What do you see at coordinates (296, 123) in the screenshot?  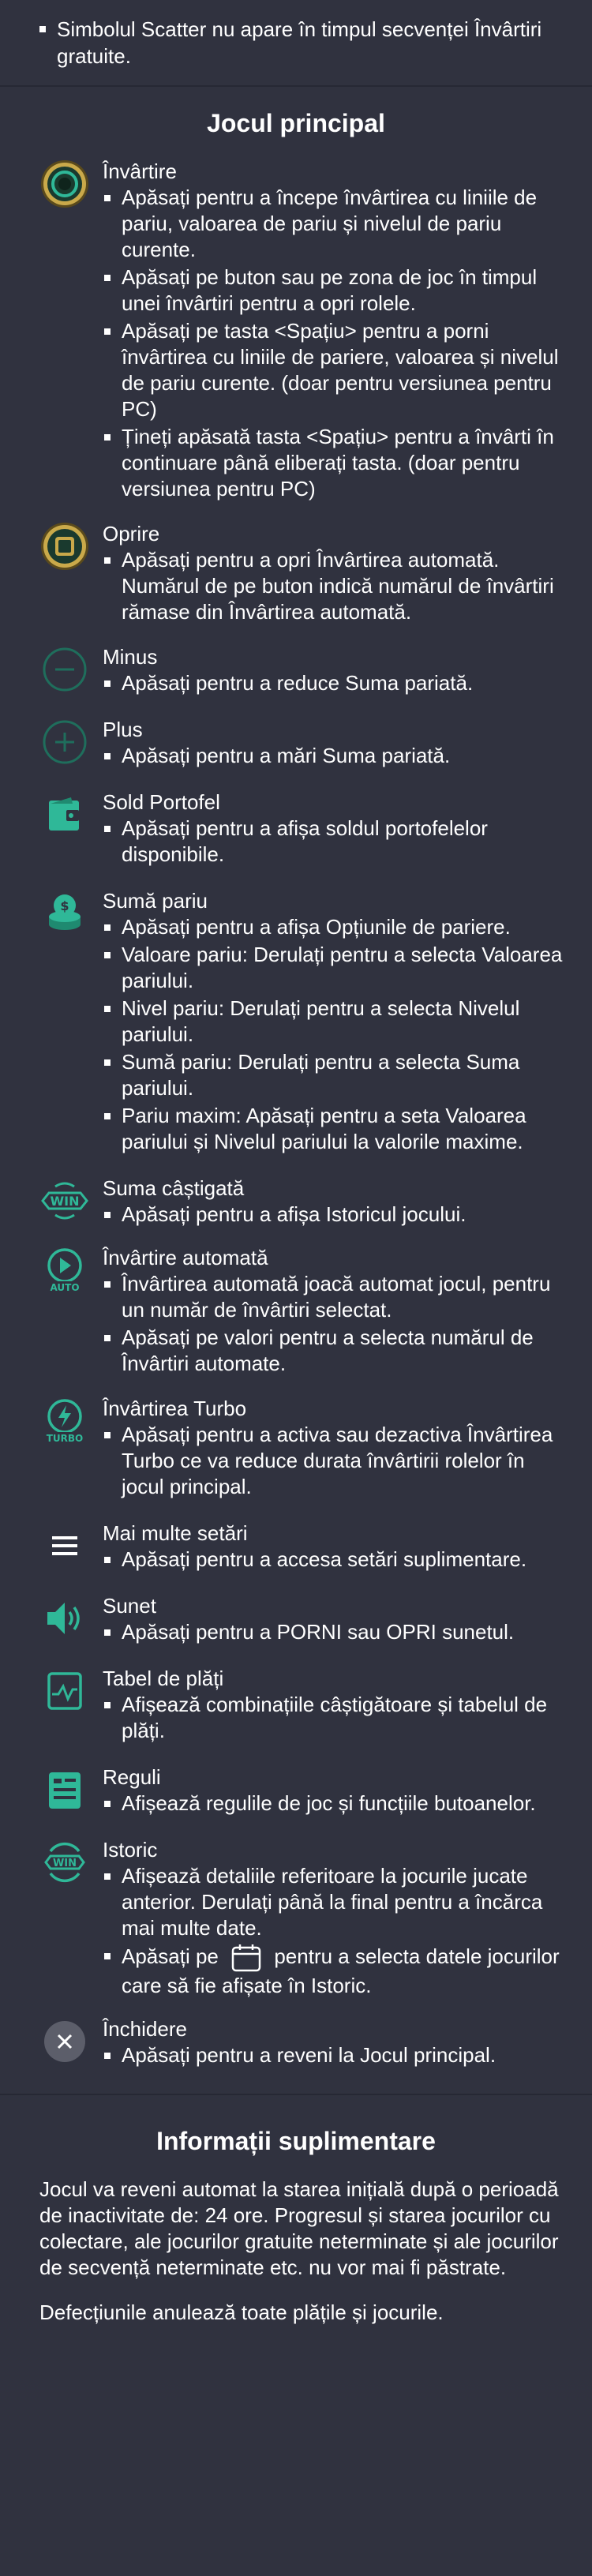 I see `main-title: Jocul principal` at bounding box center [296, 123].